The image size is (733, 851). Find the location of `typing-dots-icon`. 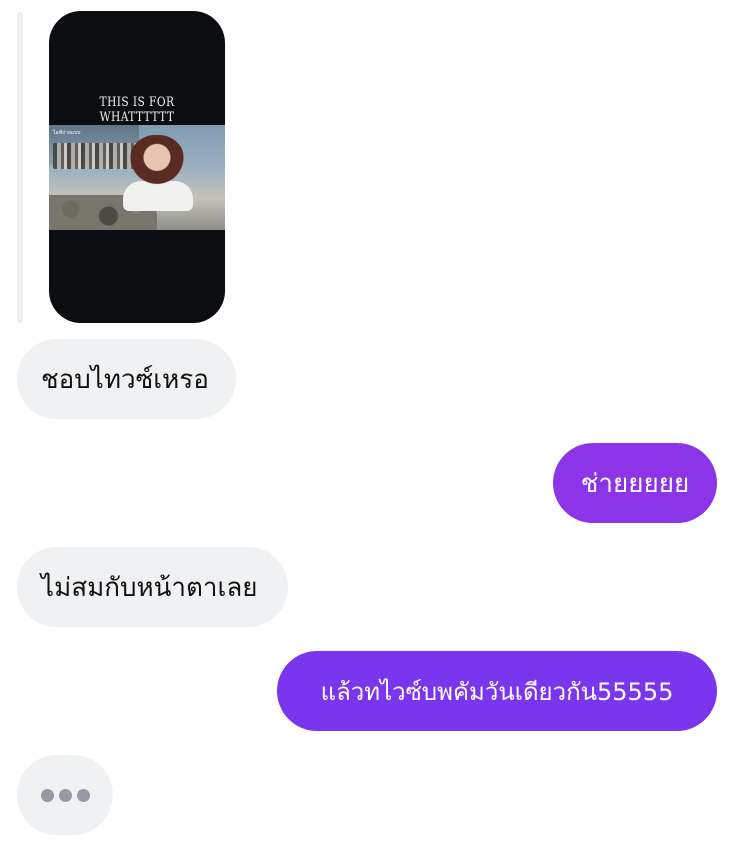

typing-dots-icon is located at coordinates (65, 795).